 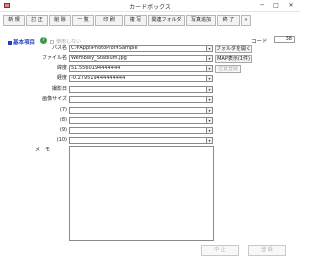 What do you see at coordinates (54, 99) in the screenshot?
I see `image-size-label: 画像サイズ` at bounding box center [54, 99].